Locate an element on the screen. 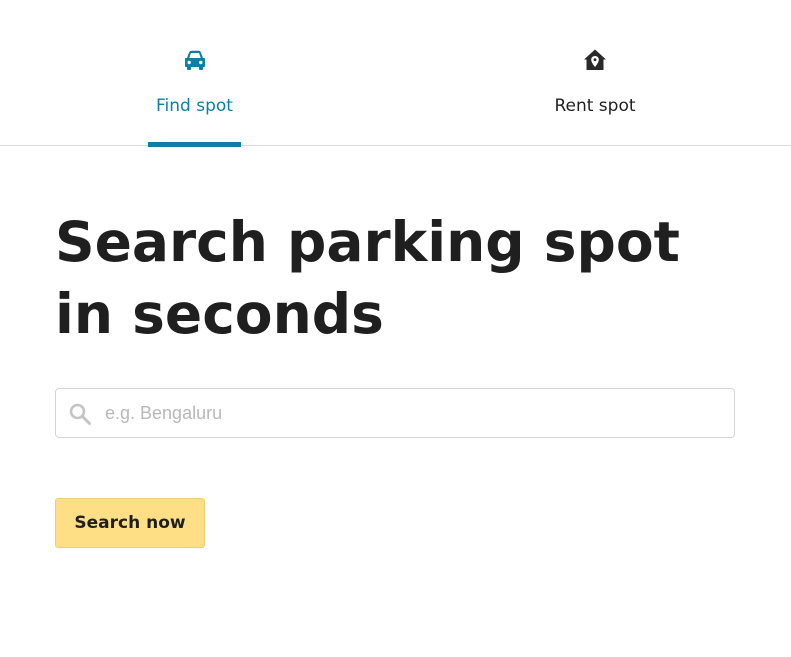 This screenshot has width=791, height=657. search-field is located at coordinates (395, 413).